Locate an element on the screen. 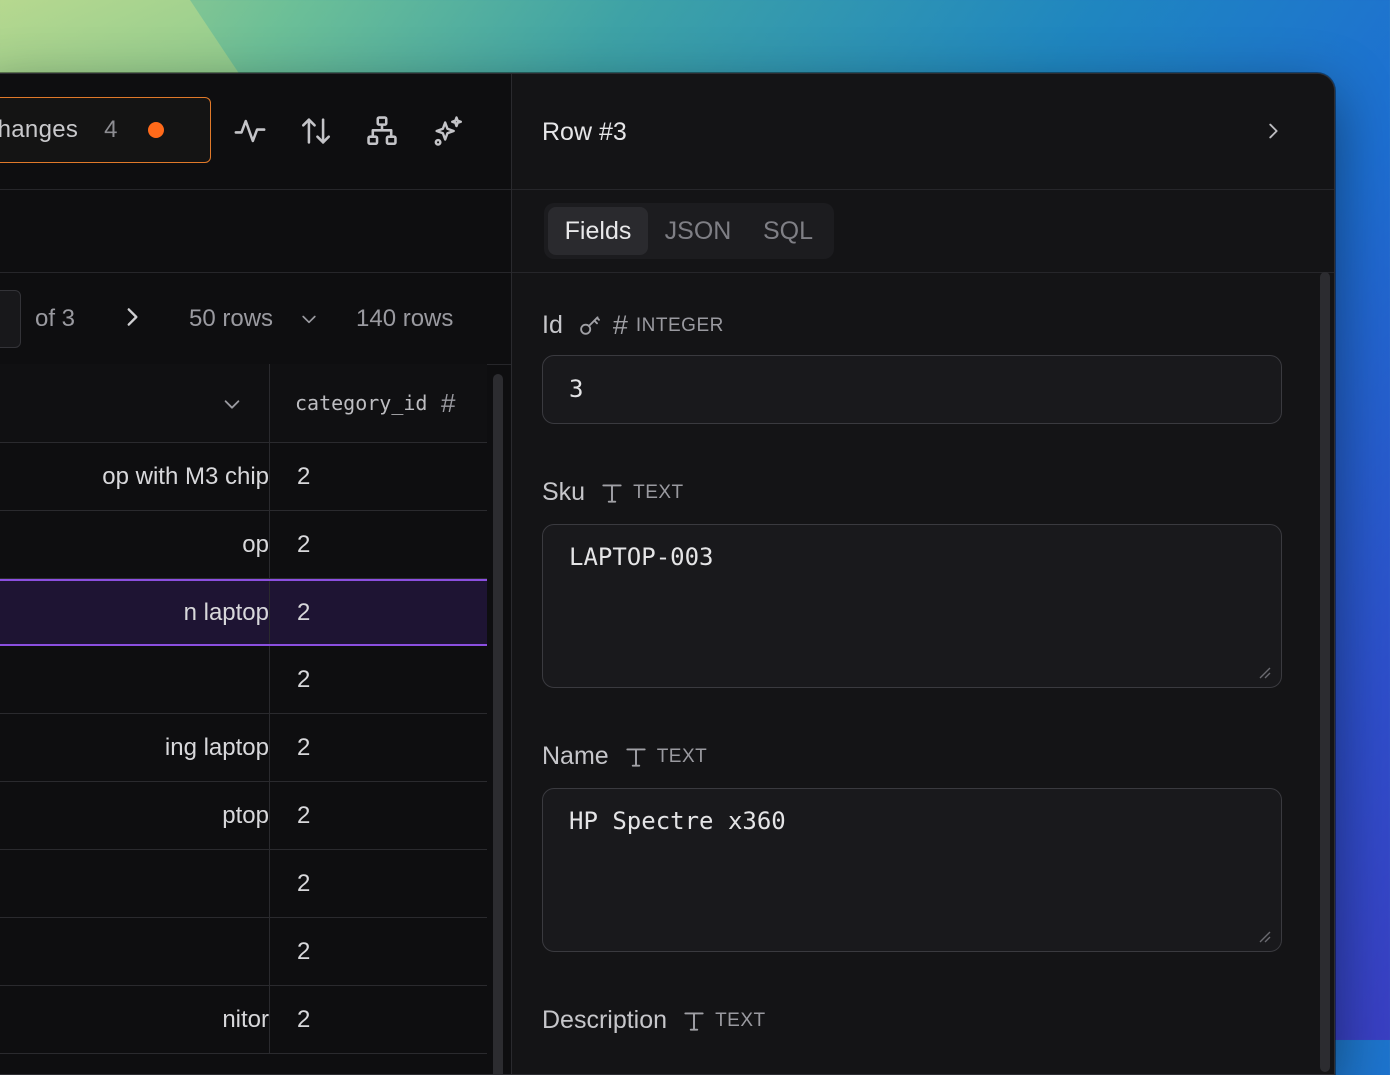 This screenshot has height=1075, width=1390. hierarchy-icon is located at coordinates (382, 131).